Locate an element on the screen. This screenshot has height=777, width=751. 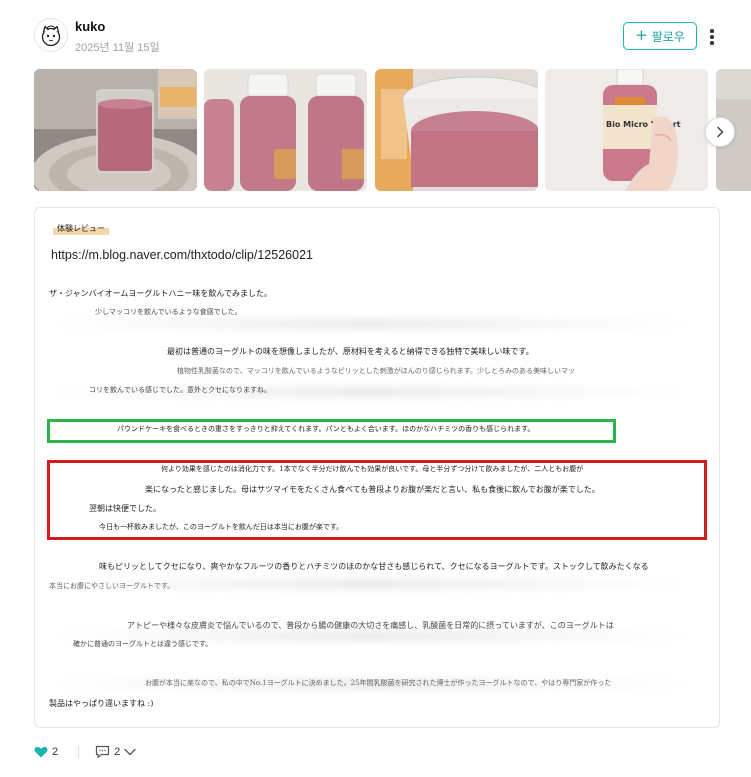
cat-avatar-icon is located at coordinates (51, 36).